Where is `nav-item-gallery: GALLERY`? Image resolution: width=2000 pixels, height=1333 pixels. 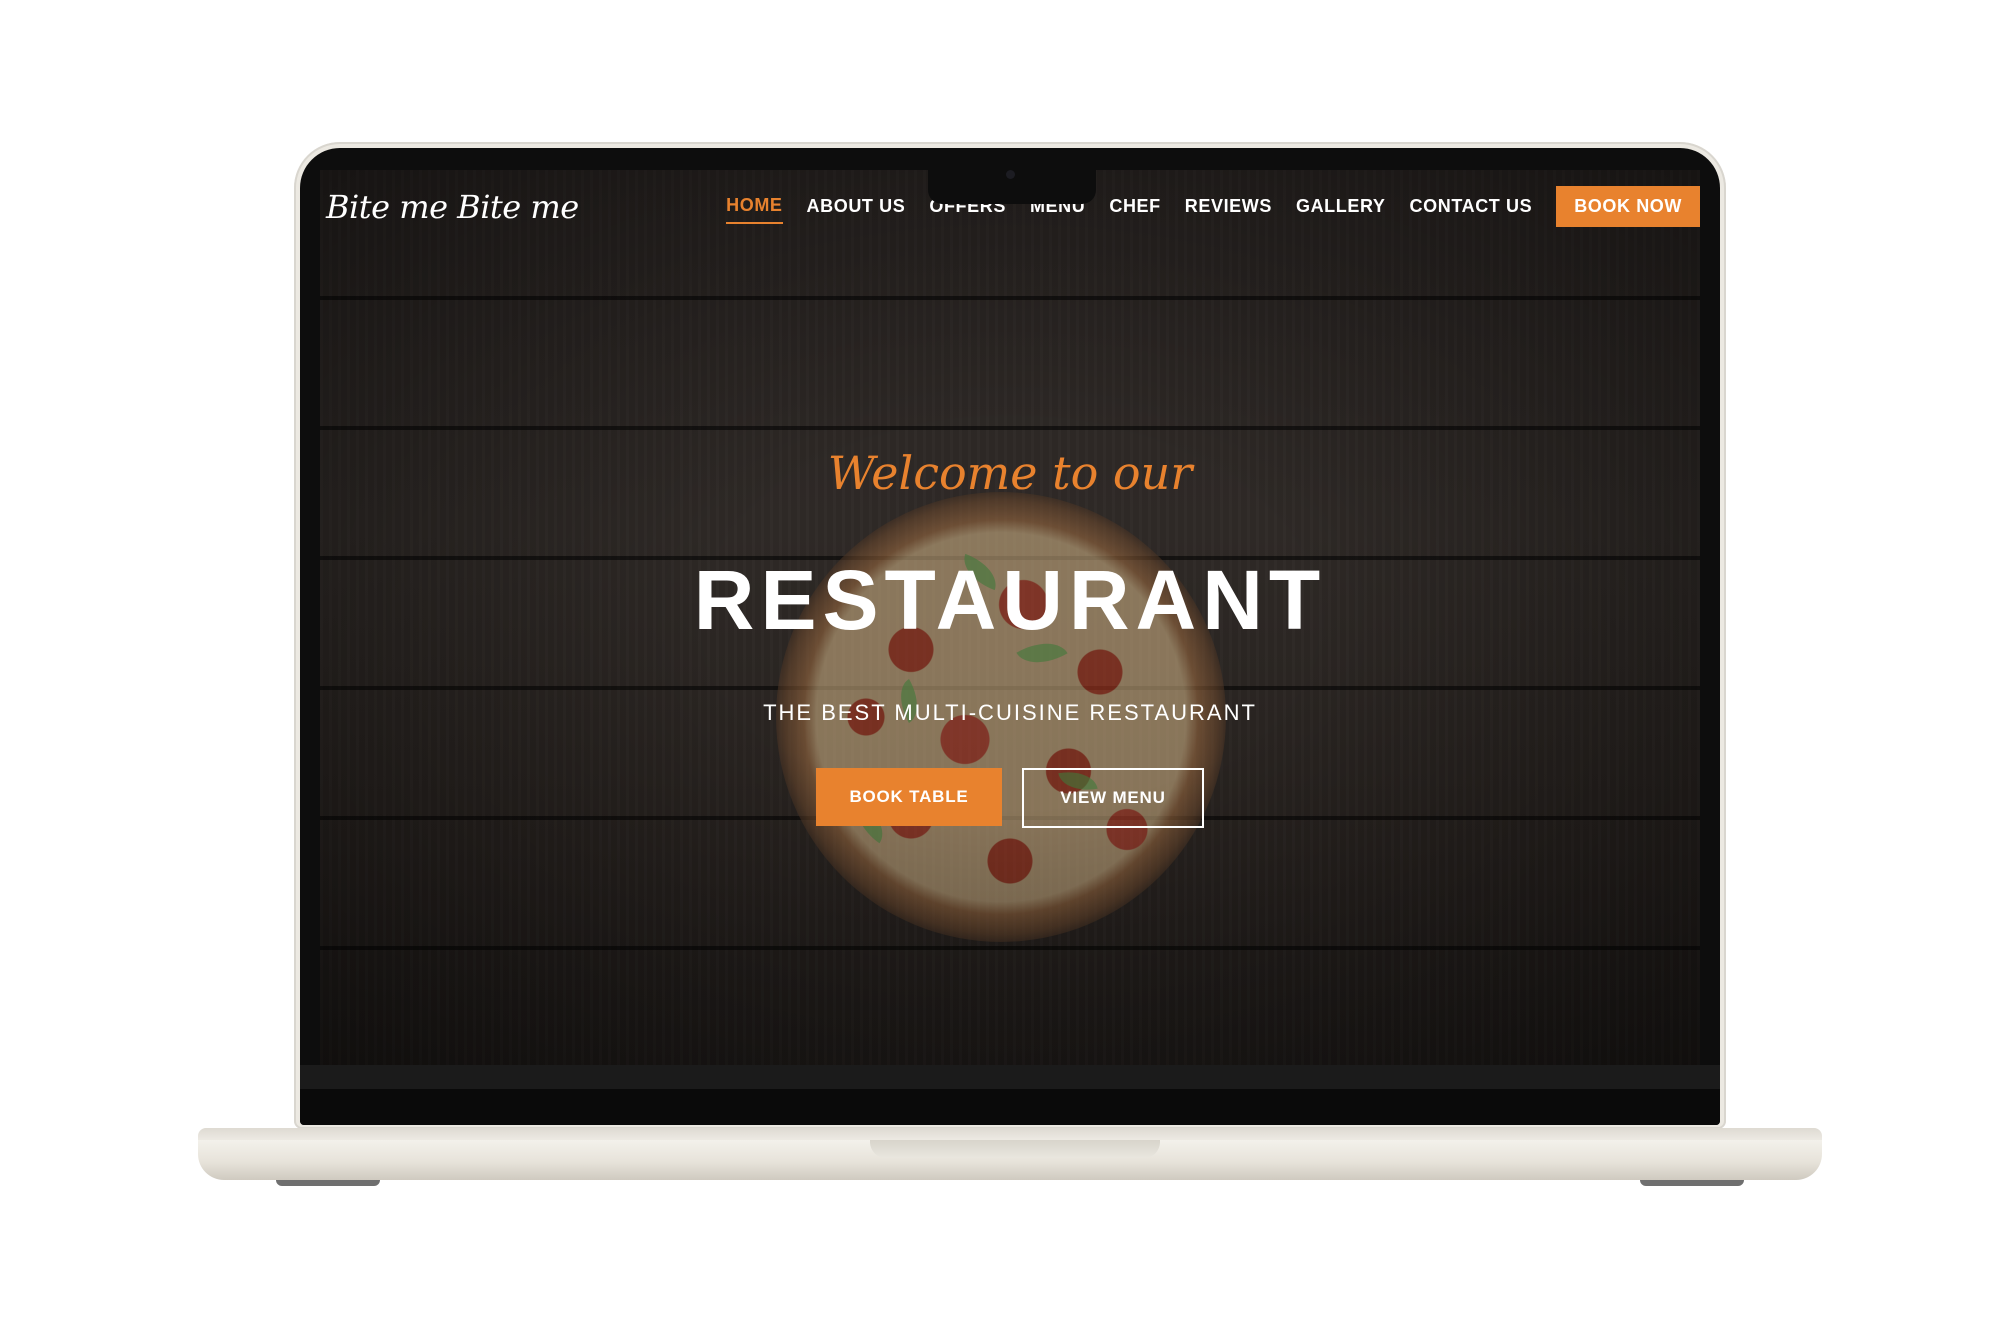 nav-item-gallery: GALLERY is located at coordinates (1341, 209).